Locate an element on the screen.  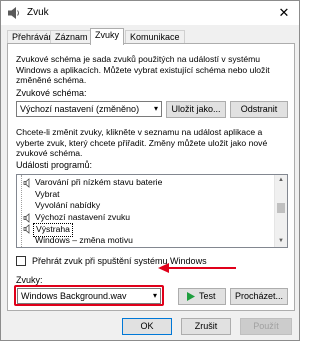
title-bar: Zvuk ✕ is located at coordinates (150, 13).